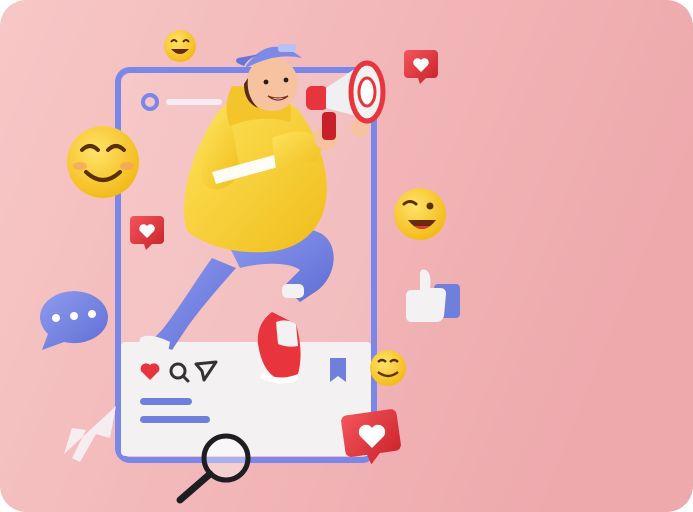 The image size is (693, 512). I want to click on happy-emoji, so click(388, 368).